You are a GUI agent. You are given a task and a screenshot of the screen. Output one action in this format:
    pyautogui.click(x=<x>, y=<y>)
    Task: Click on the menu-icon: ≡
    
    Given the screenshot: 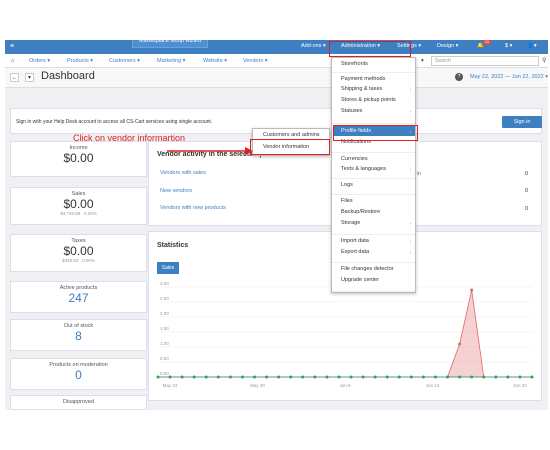 What is the action you would take?
    pyautogui.click(x=12, y=46)
    